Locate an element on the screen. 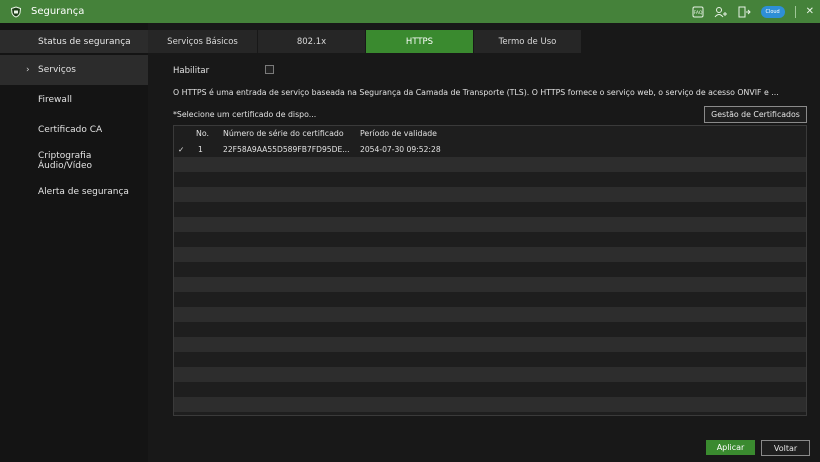  tab-termo-de-uso: Termo de Uso is located at coordinates (528, 41).